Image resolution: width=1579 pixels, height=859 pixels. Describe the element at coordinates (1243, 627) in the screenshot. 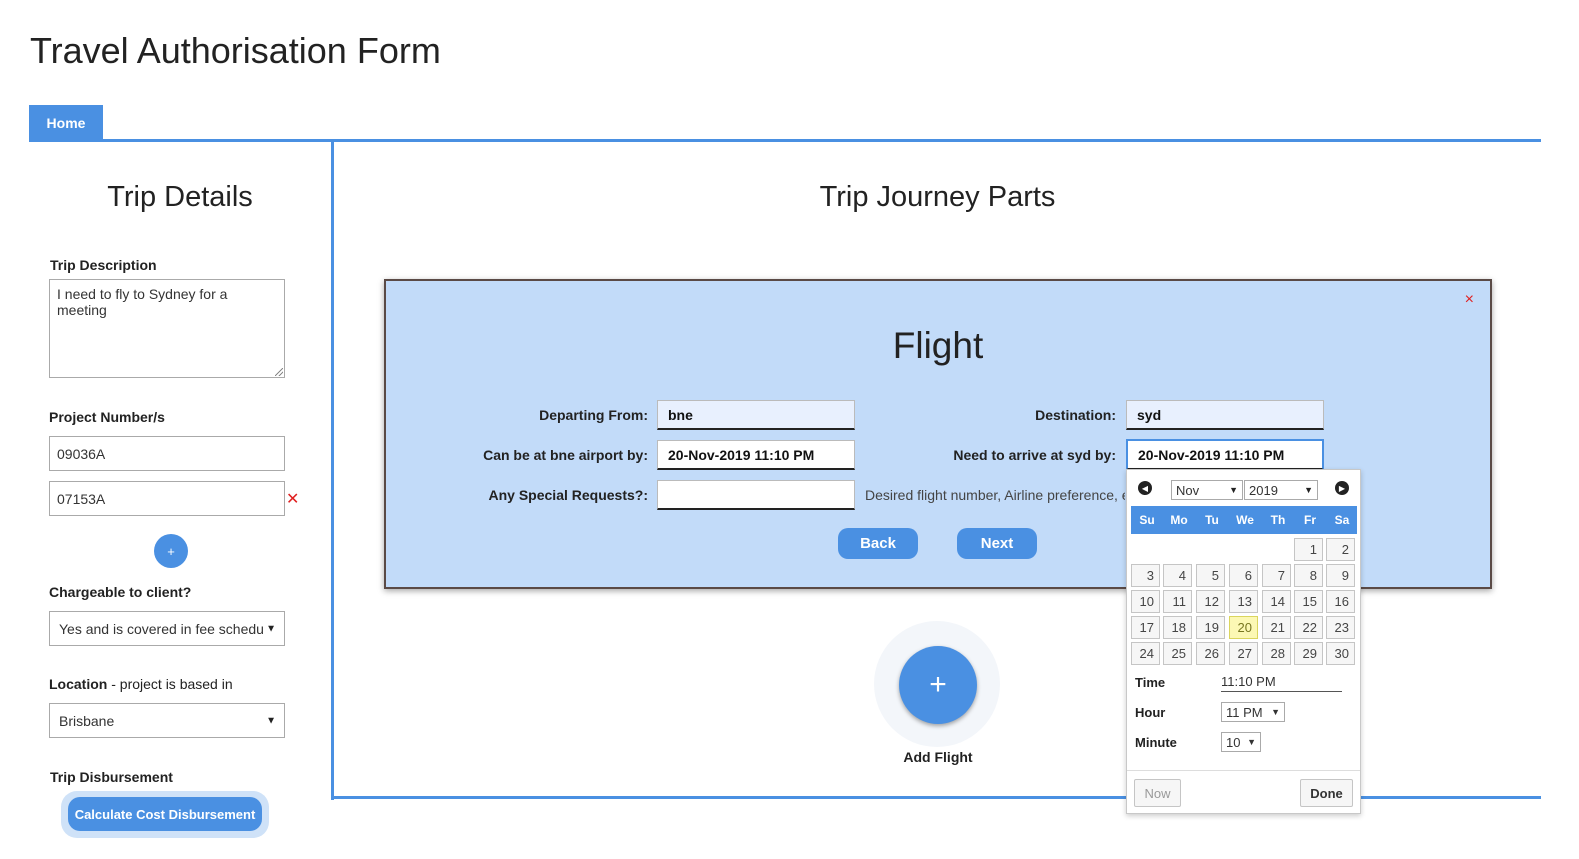

I see `calendar-day: 20` at that location.